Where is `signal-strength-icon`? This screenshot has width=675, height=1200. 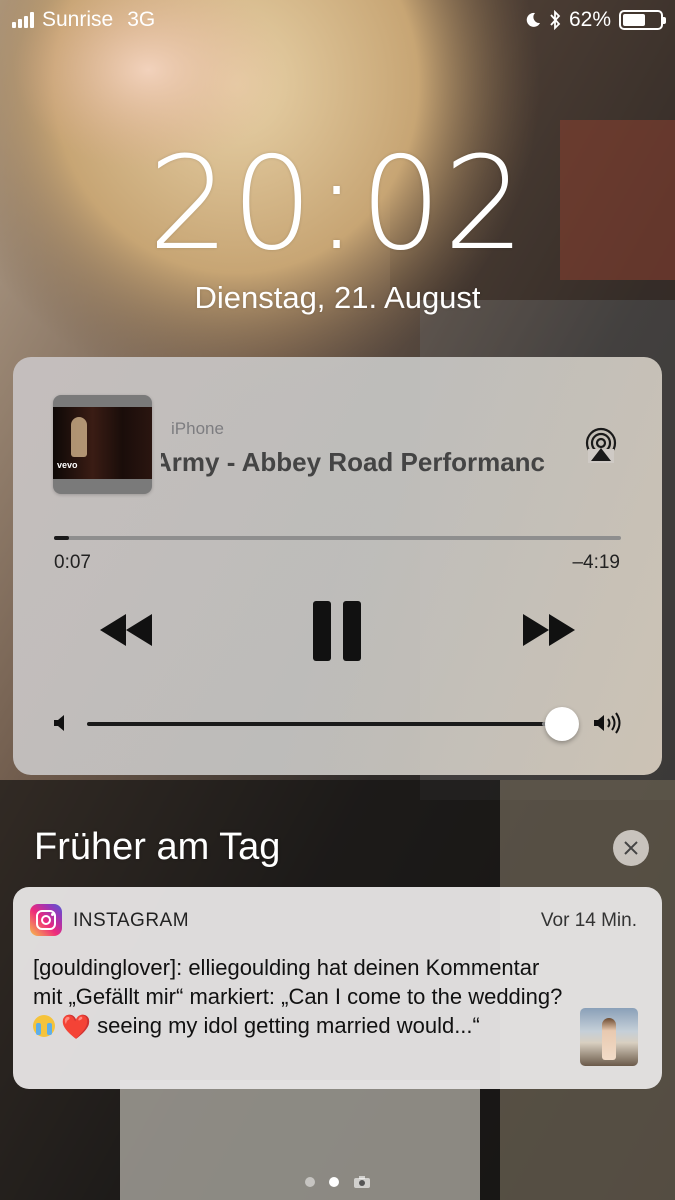 signal-strength-icon is located at coordinates (23, 20).